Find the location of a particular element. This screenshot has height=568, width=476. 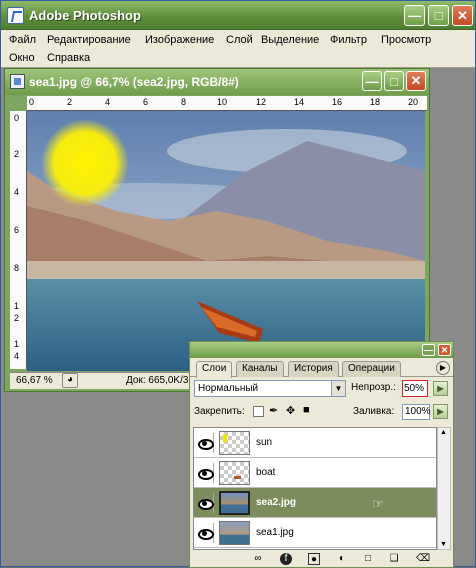

zoom-level: 66,67 % is located at coordinates (34, 380).